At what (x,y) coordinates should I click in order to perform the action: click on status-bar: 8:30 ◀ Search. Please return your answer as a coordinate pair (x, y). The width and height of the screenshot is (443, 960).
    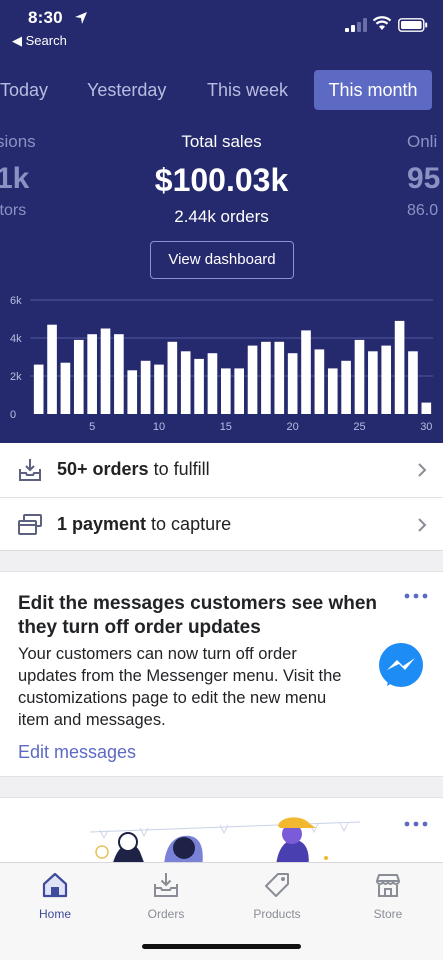
    Looking at the image, I should click on (221, 28).